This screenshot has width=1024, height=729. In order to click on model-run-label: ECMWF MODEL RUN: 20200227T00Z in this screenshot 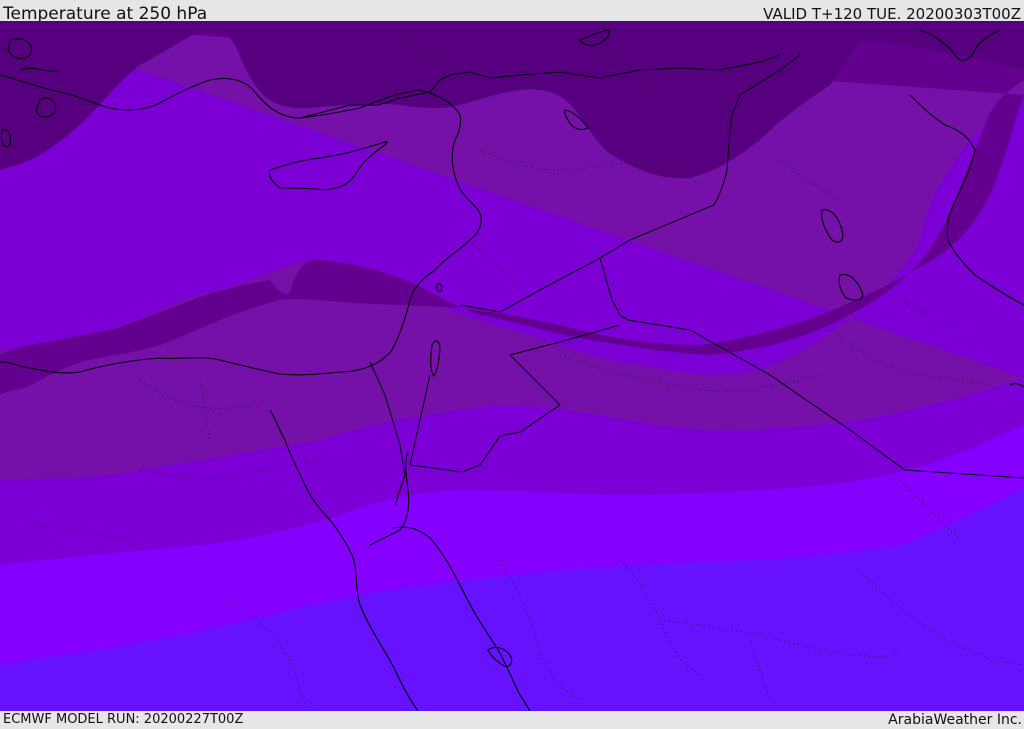, I will do `click(123, 719)`.